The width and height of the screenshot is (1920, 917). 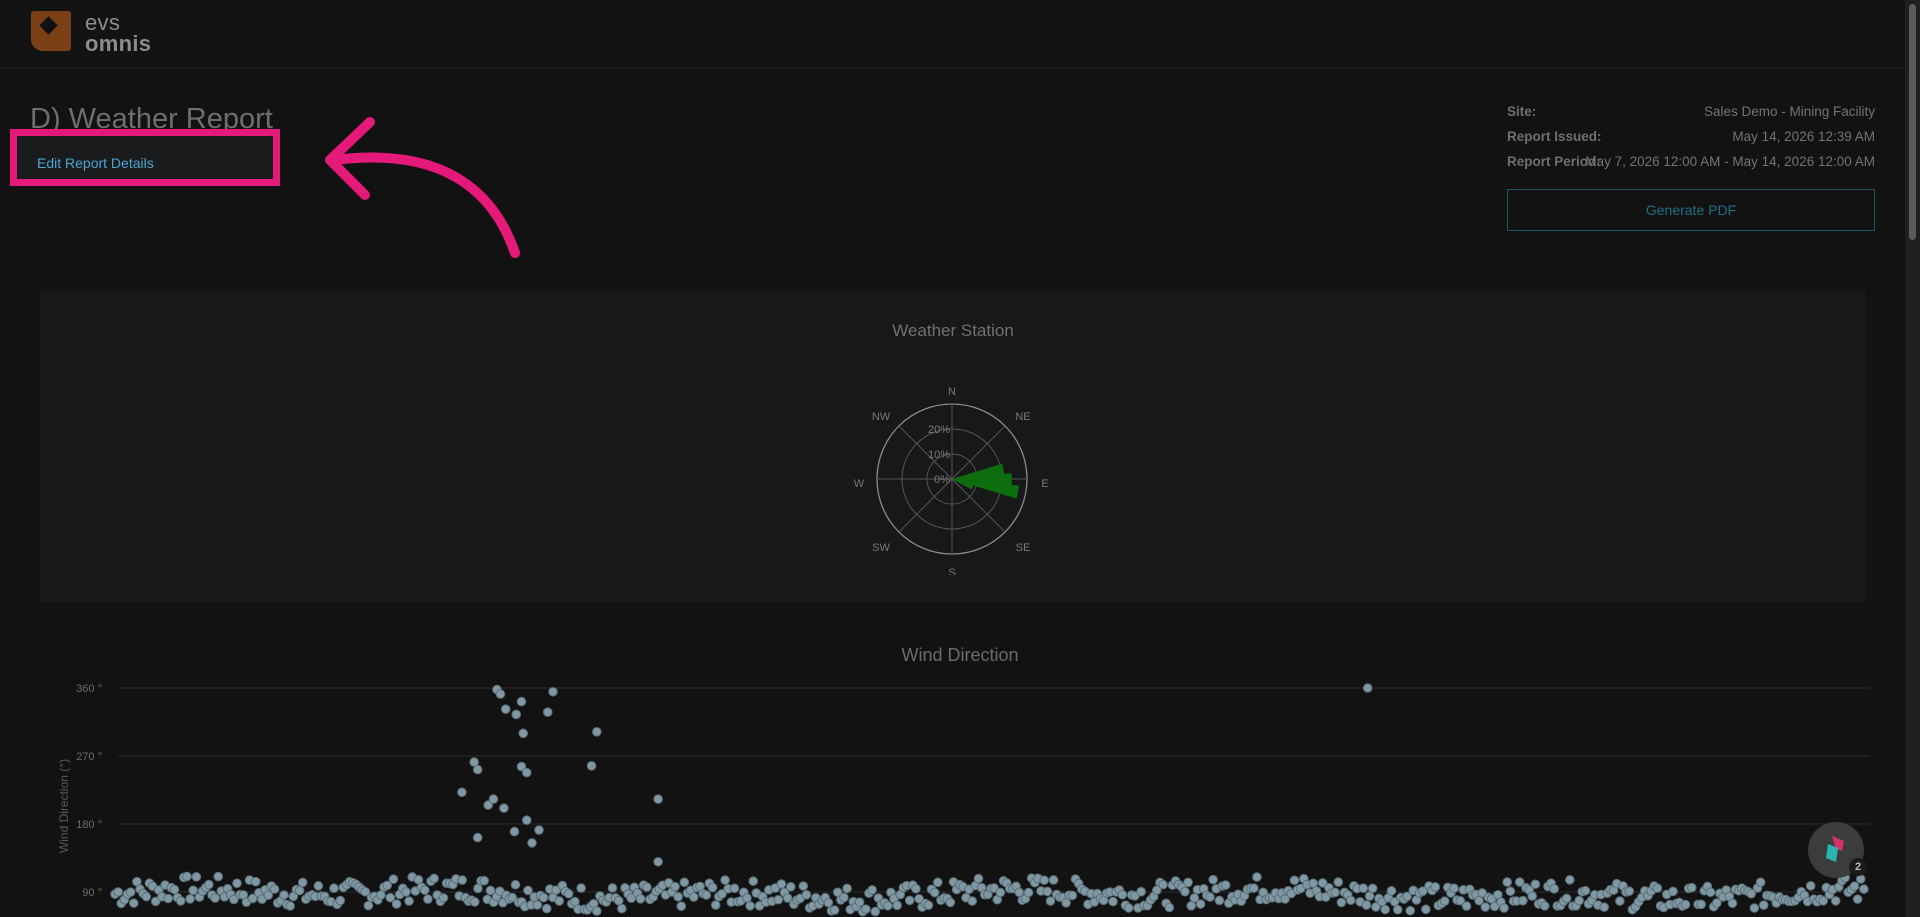 I want to click on y-tick-label: 270 °, so click(x=89, y=757).